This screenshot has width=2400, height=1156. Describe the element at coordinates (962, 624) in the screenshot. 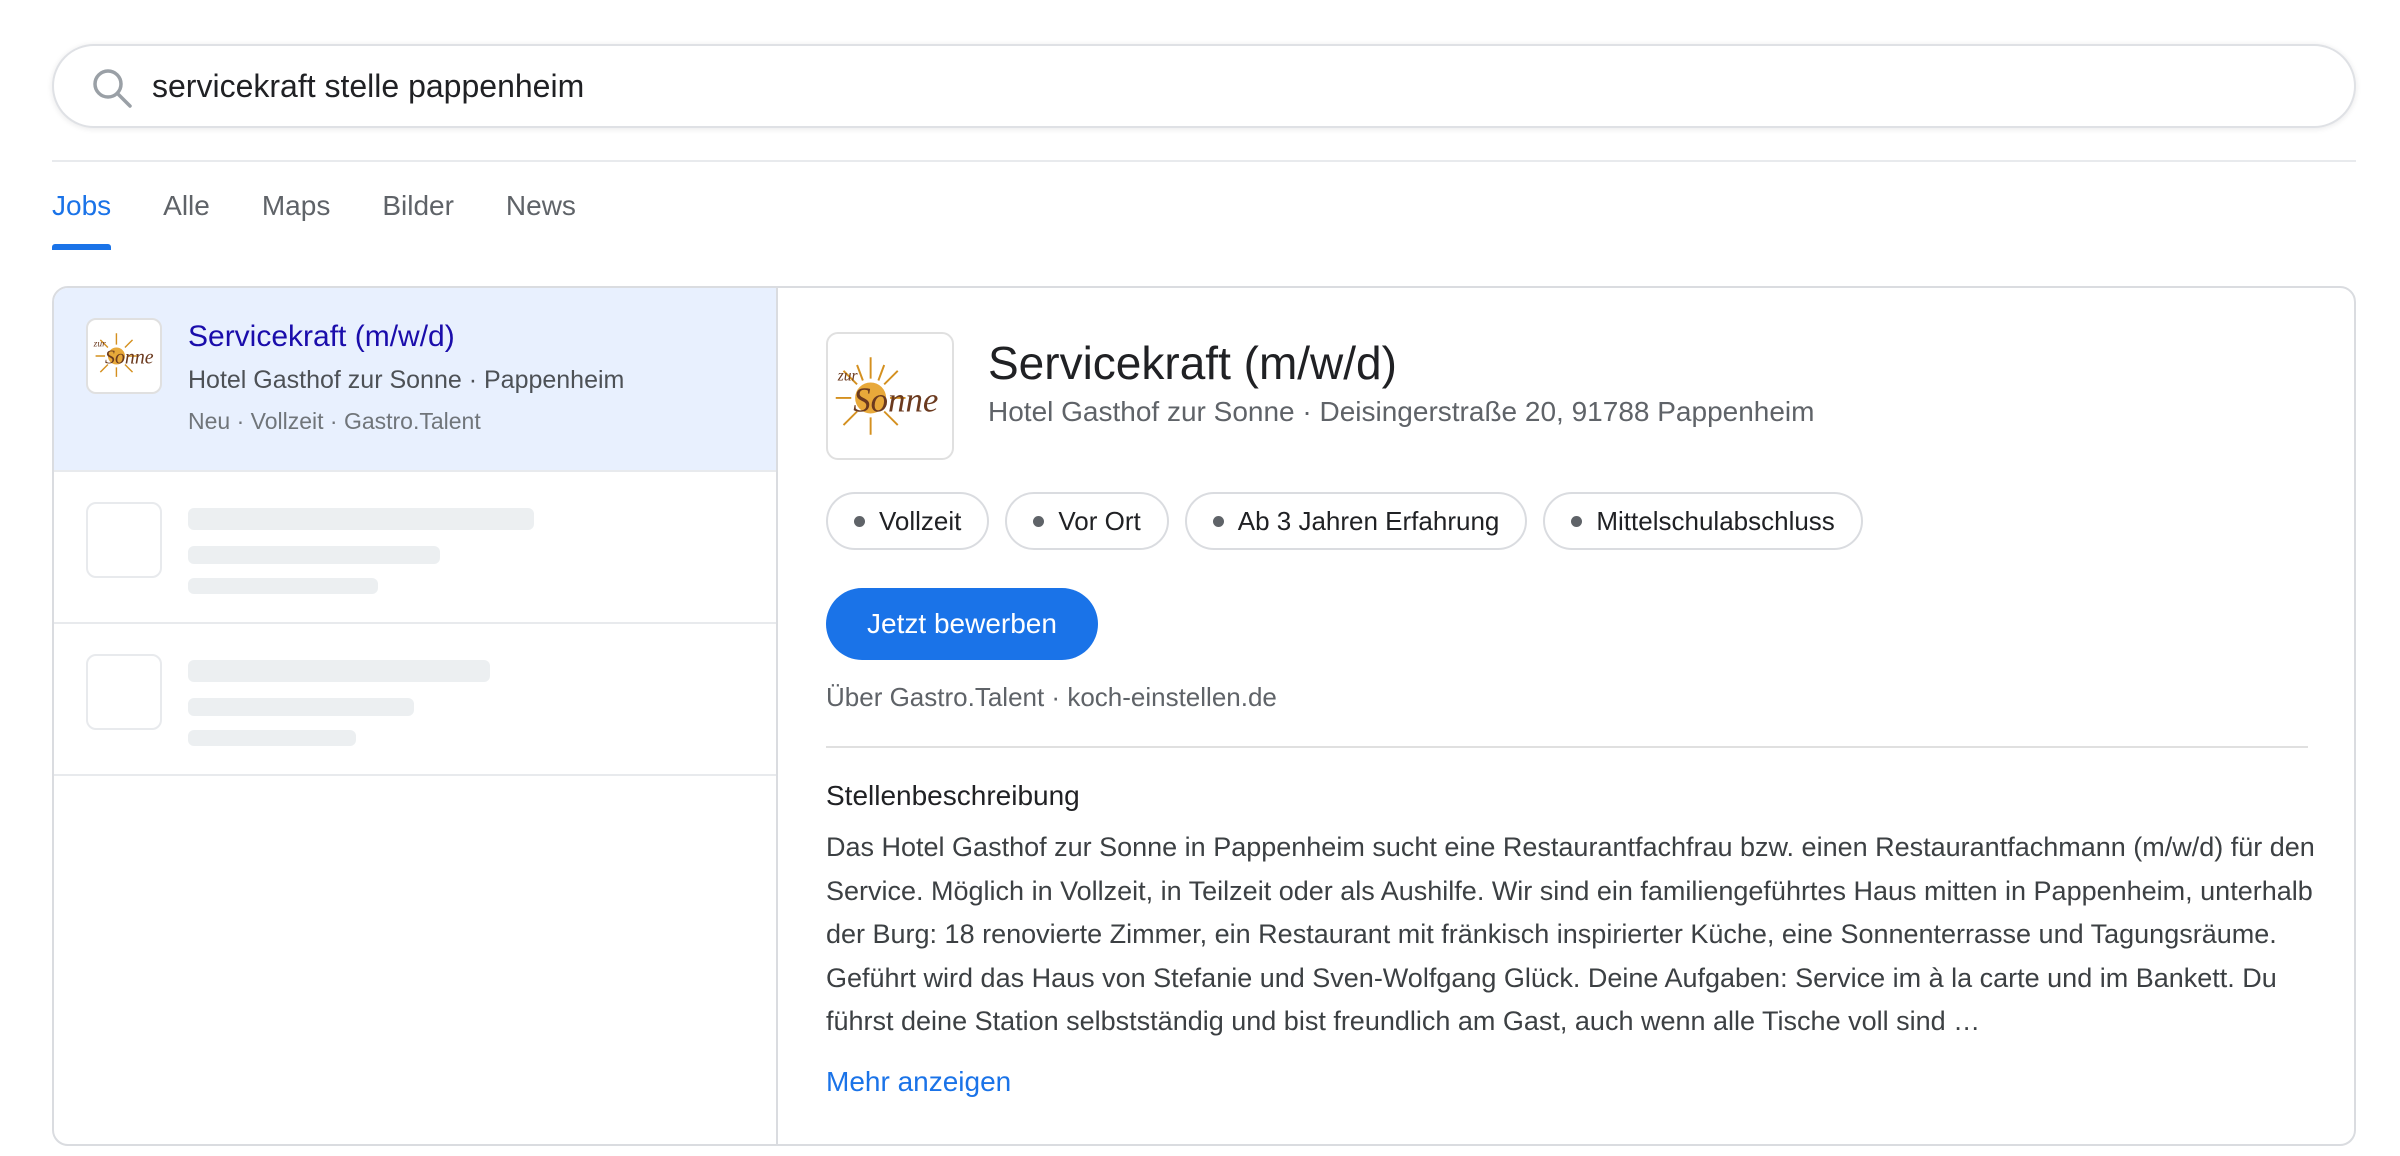

I see `apply-button: Jetzt bewerben` at that location.